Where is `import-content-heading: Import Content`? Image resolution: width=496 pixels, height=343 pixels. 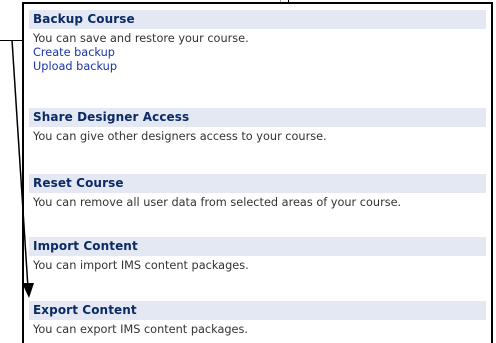
import-content-heading: Import Content is located at coordinates (257, 246).